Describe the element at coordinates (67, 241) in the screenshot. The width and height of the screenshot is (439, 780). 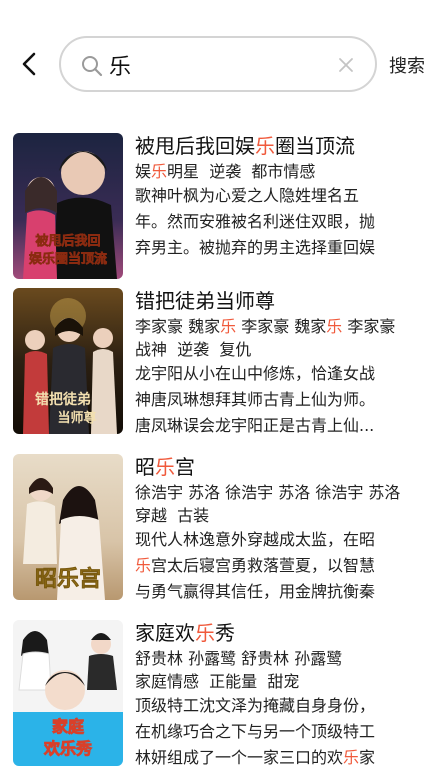
I see `cover-title-line1: 被甩后我回` at that location.